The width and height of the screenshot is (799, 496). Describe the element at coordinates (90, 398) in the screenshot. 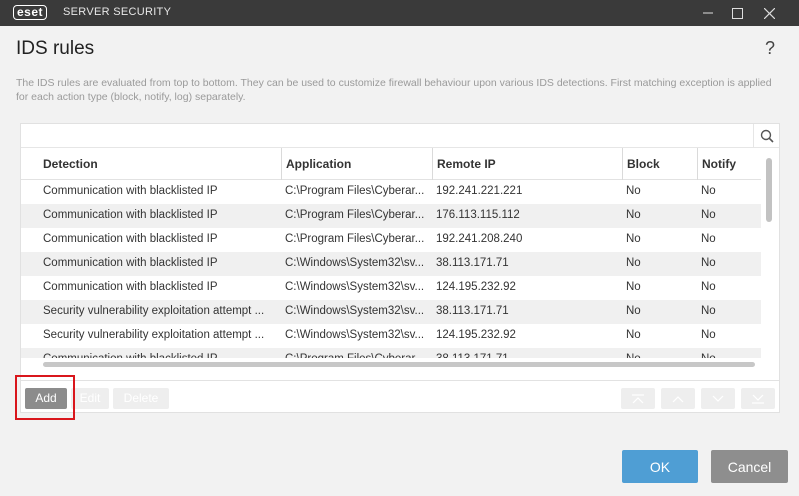

I see `edit-button: Edit` at that location.